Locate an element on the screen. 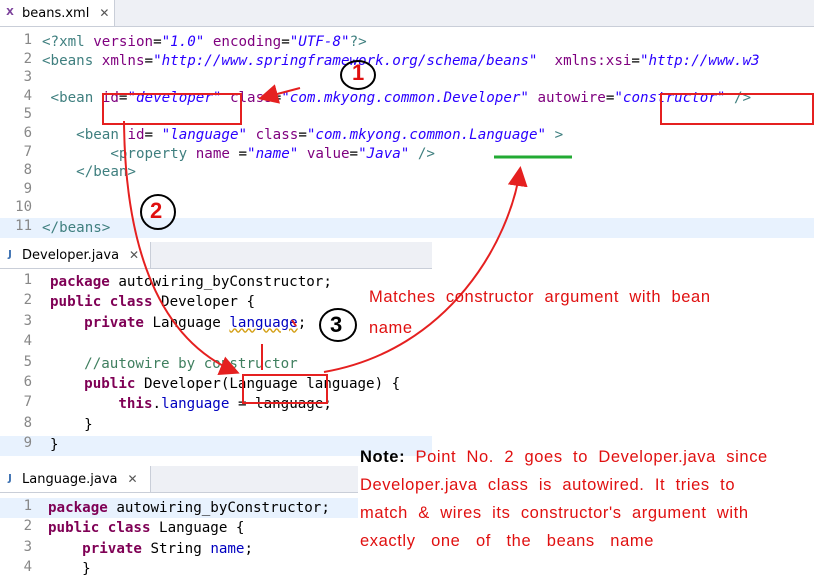 Image resolution: width=814 pixels, height=586 pixels. match-note-line2: name is located at coordinates (391, 328).